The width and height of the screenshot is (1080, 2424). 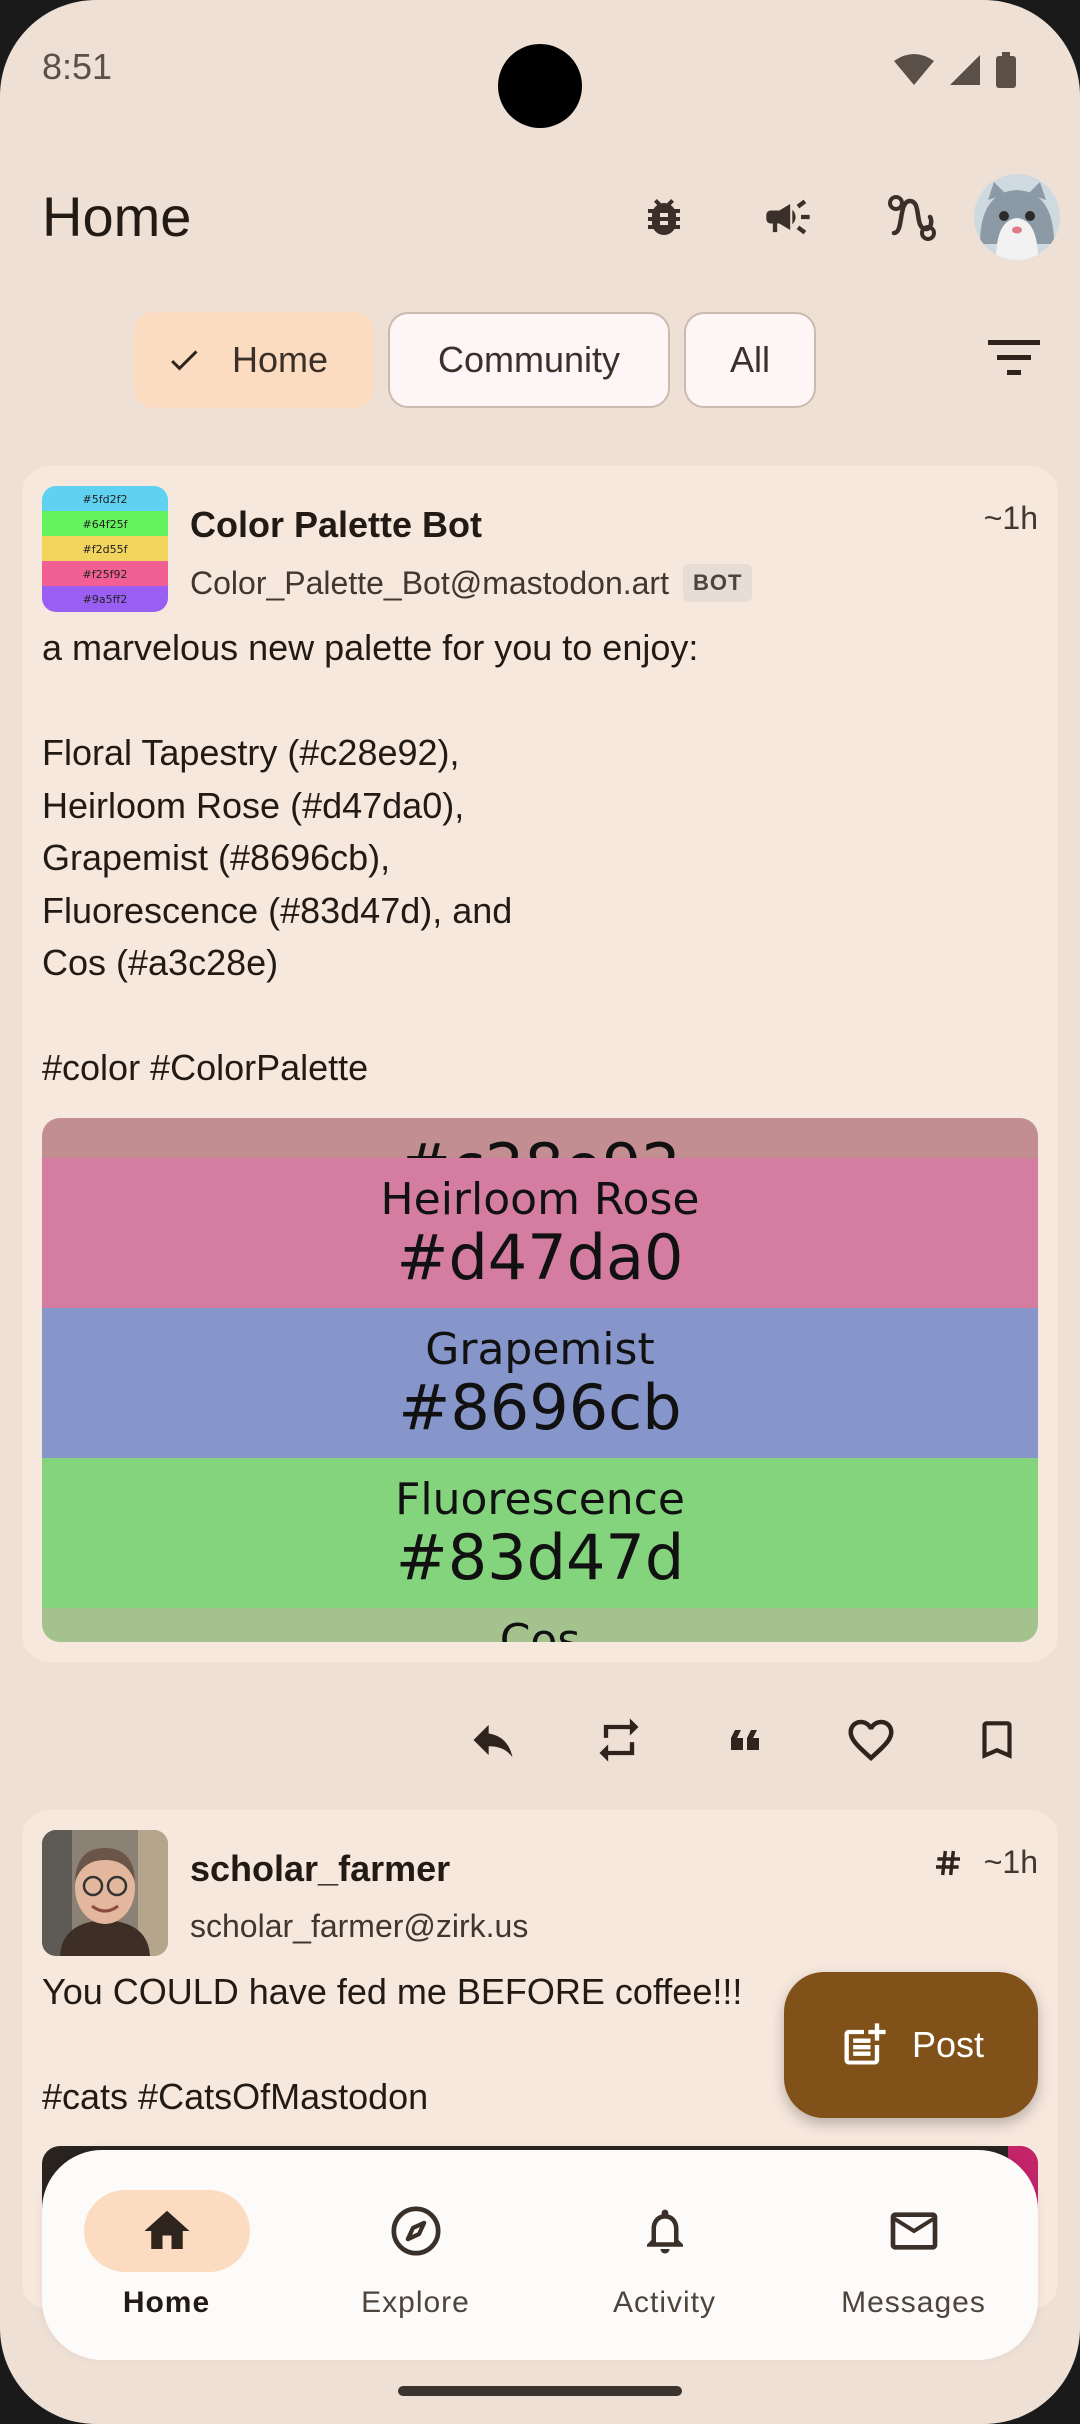 What do you see at coordinates (415, 2302) in the screenshot?
I see `nav-label: Explore` at bounding box center [415, 2302].